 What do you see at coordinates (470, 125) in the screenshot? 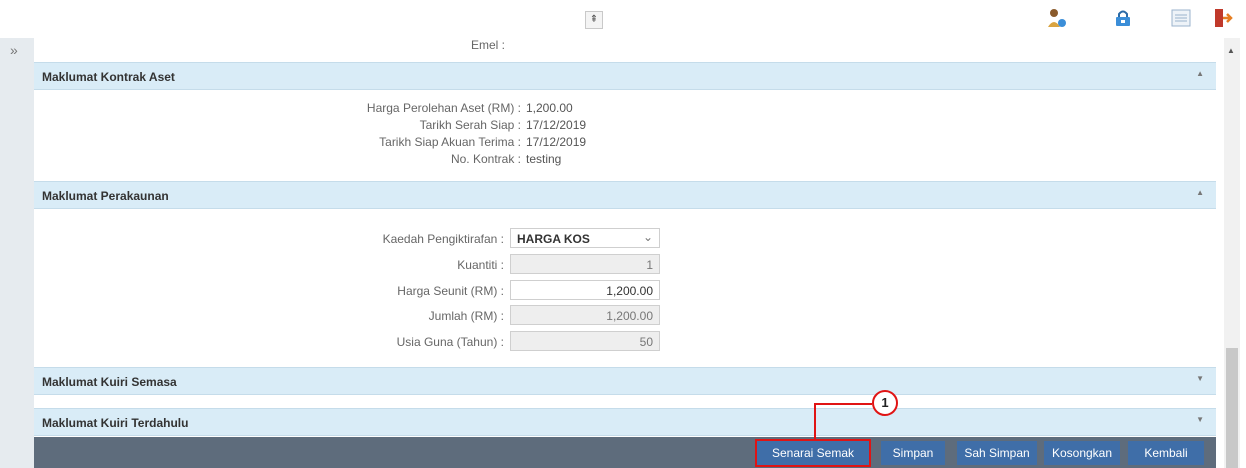
I see `tarikh-serah-siap-label: Tarikh Serah Siap :` at bounding box center [470, 125].